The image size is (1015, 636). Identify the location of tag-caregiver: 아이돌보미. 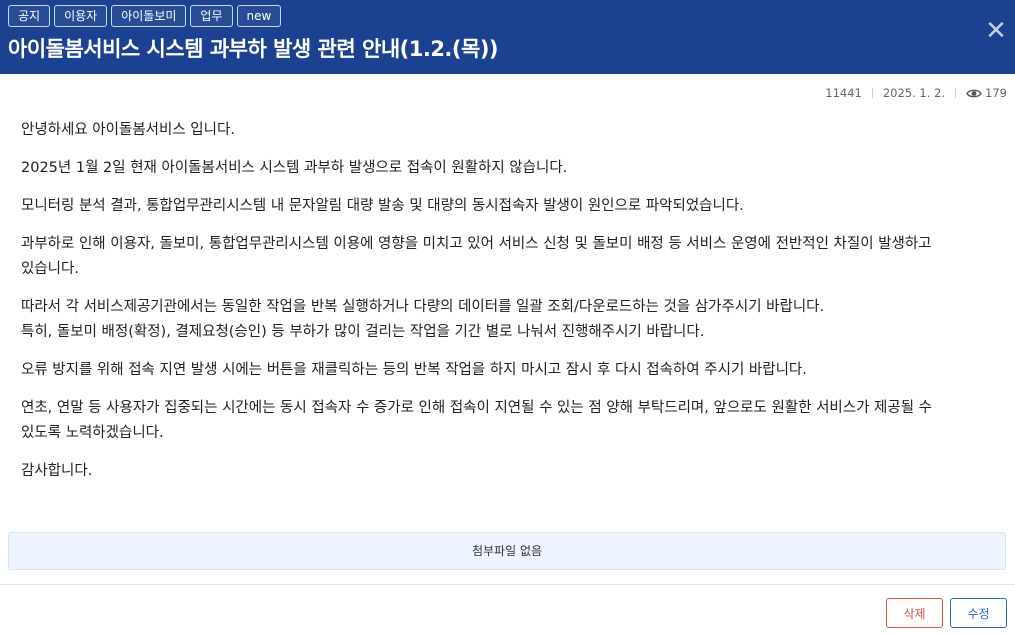
(149, 16).